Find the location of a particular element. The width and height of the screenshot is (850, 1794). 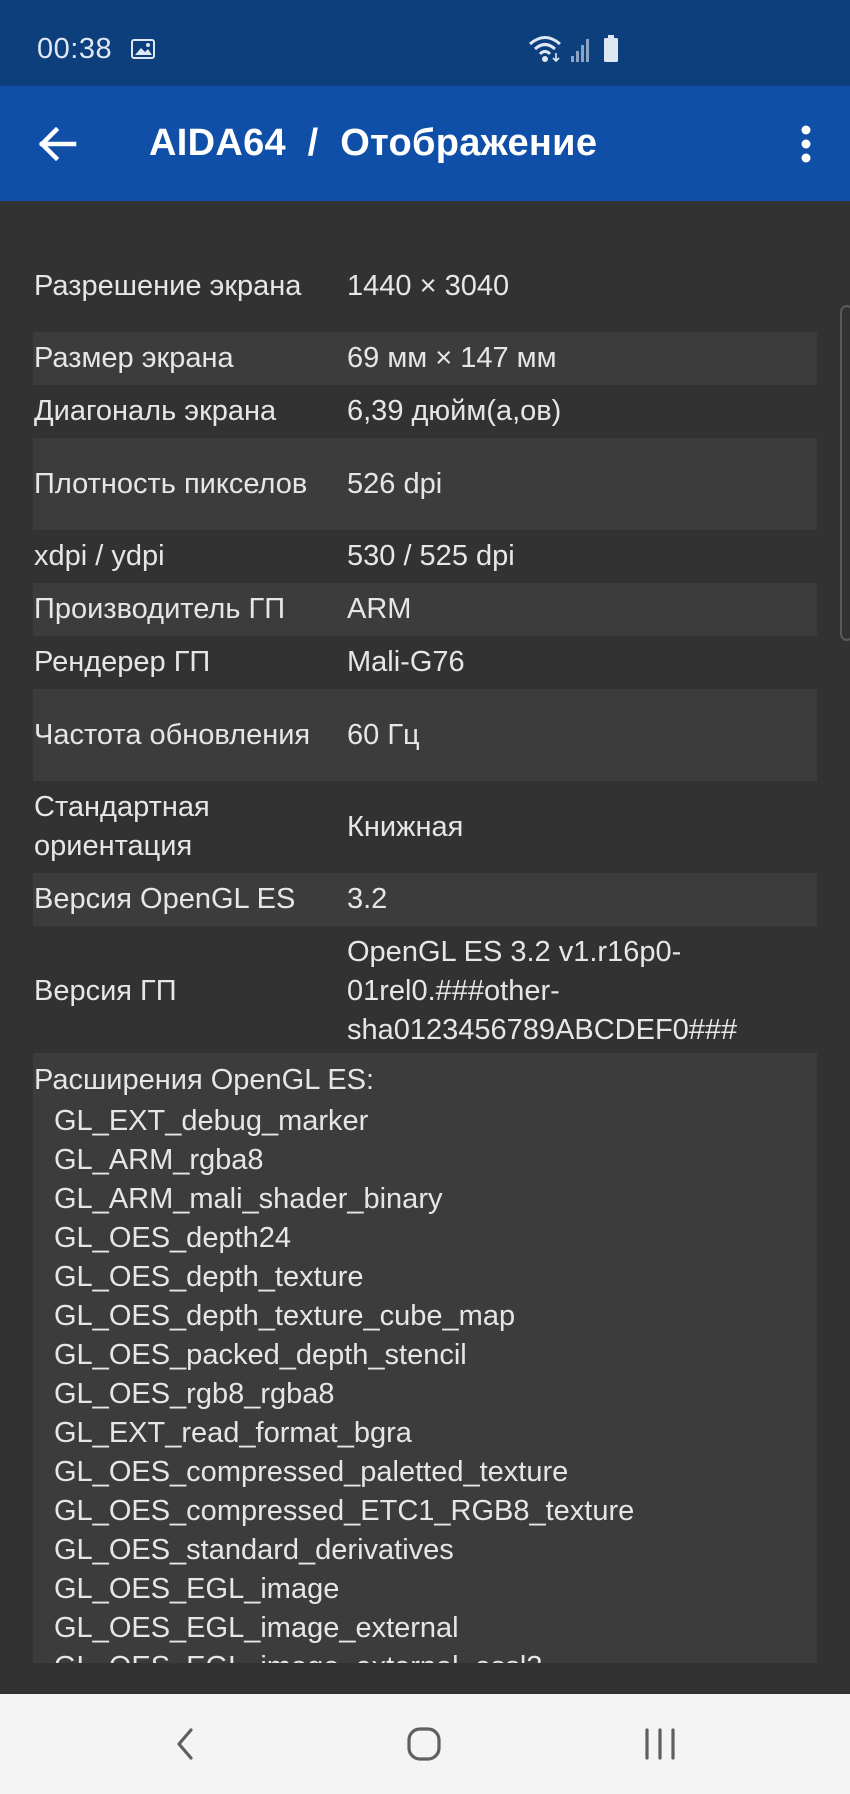

info-row: Плотность пикселов 526 dpi is located at coordinates (425, 484).